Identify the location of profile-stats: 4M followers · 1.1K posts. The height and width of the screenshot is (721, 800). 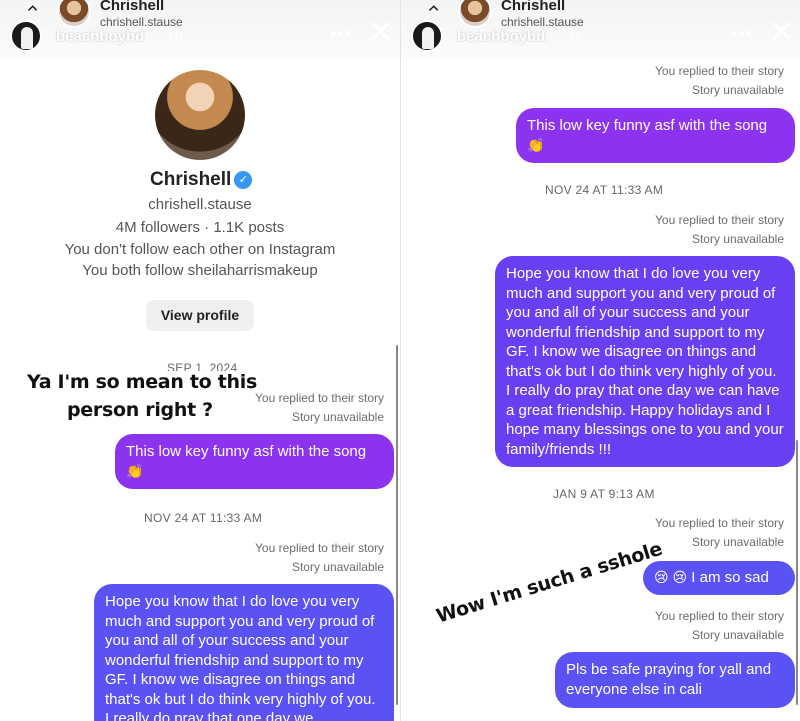
(200, 227).